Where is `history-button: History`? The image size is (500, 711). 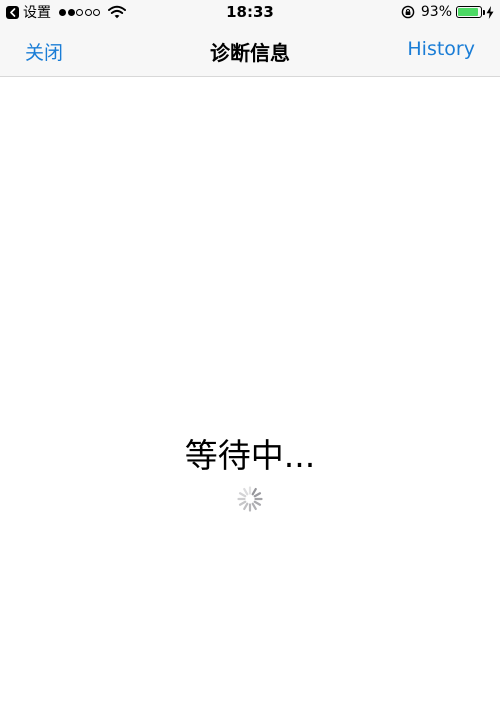 history-button: History is located at coordinates (441, 49).